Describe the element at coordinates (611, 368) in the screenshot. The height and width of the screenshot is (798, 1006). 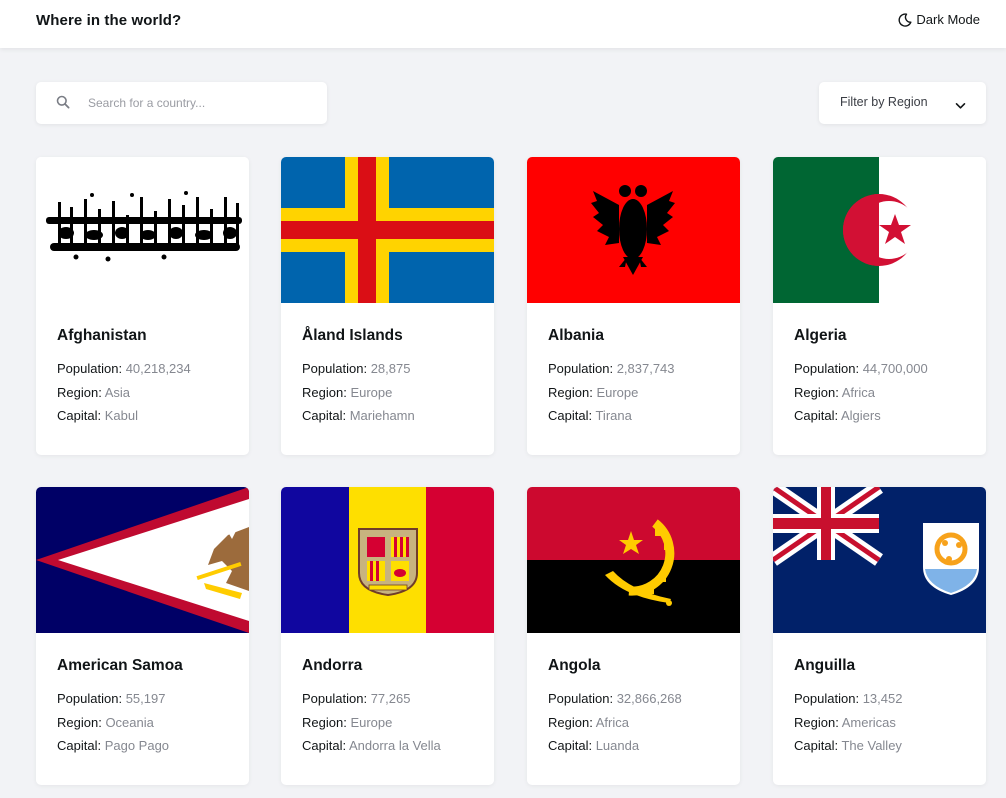
I see `population-row: Population: 2,837,743` at that location.